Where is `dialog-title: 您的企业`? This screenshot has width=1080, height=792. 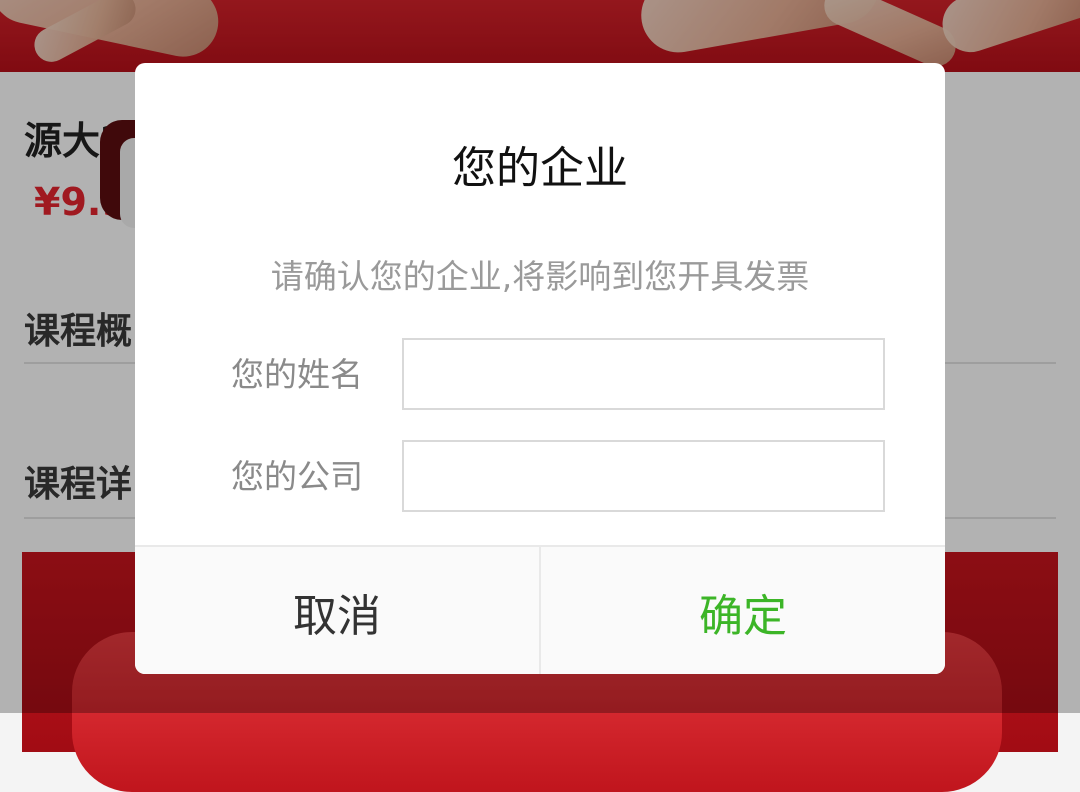
dialog-title: 您的企业 is located at coordinates (540, 168).